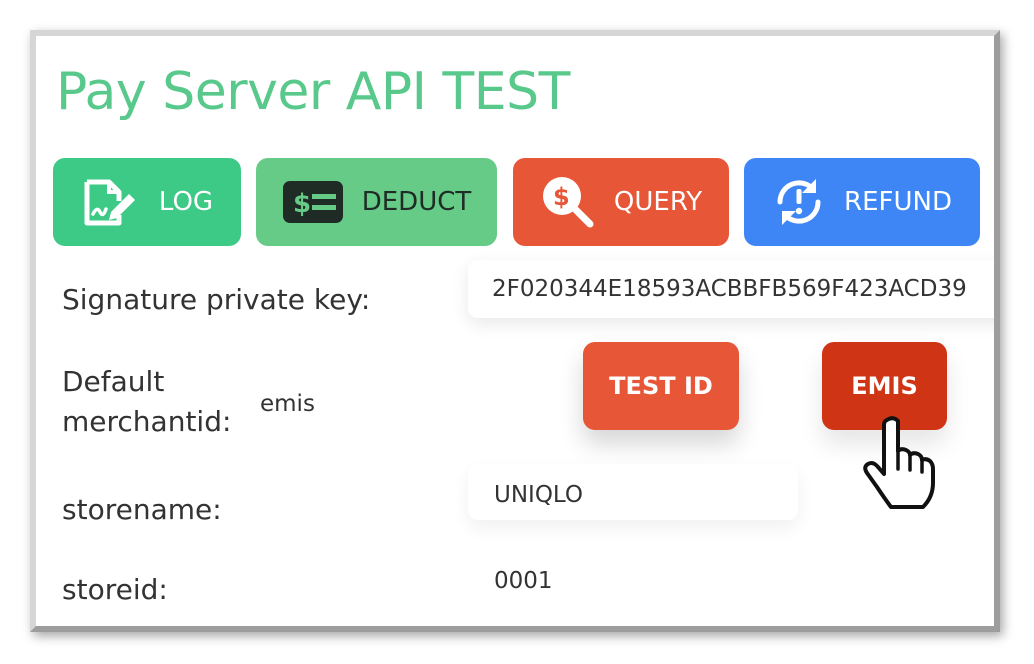  What do you see at coordinates (658, 202) in the screenshot?
I see `query-button-label: QUERY` at bounding box center [658, 202].